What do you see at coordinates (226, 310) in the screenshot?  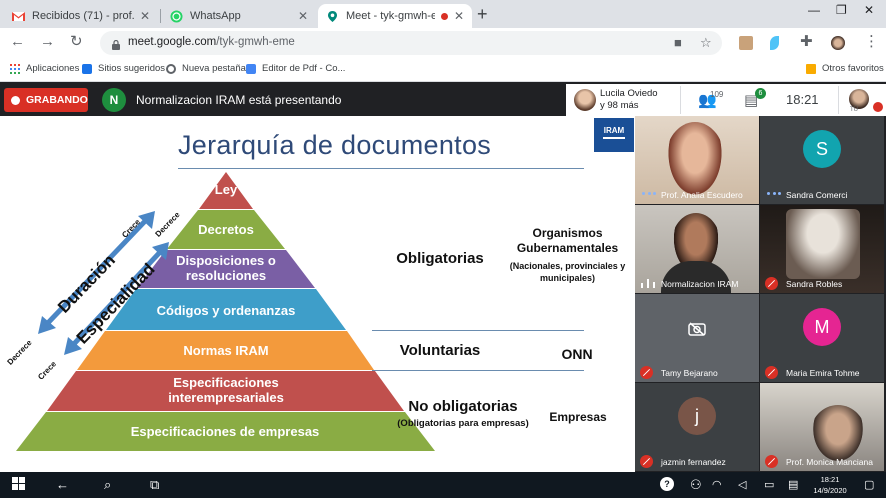 I see `pyramid-label-codigos: Códigos y ordenanzas` at bounding box center [226, 310].